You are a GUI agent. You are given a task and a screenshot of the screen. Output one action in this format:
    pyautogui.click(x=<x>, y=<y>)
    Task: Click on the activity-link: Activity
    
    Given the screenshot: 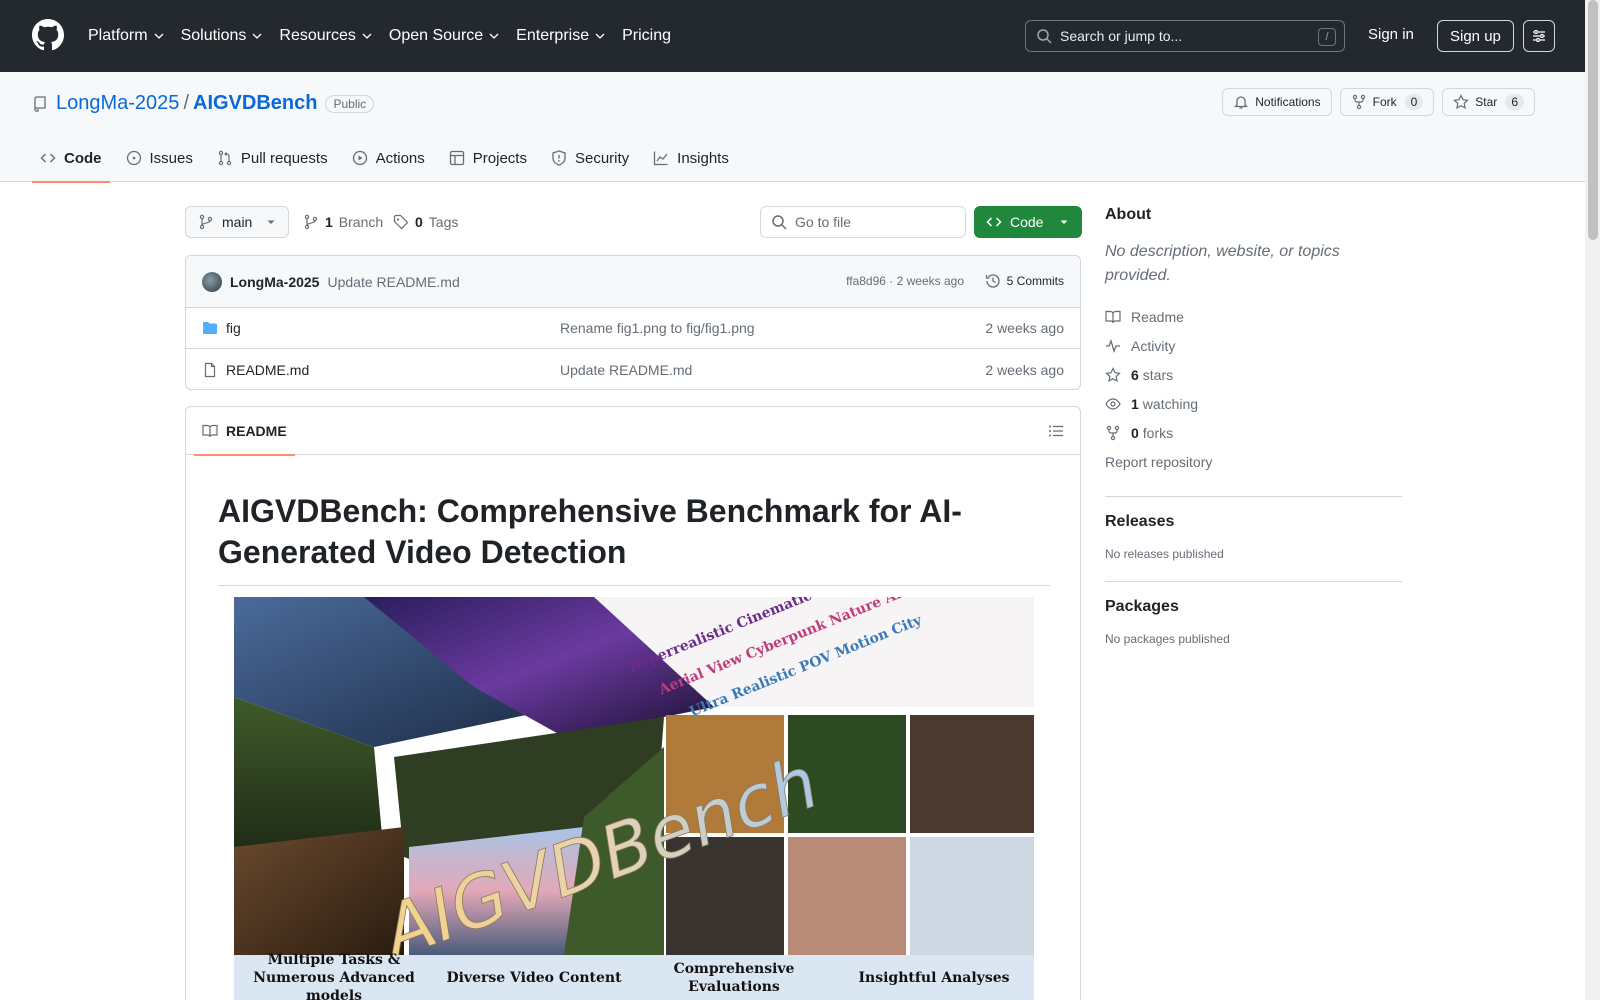 What is the action you would take?
    pyautogui.click(x=1253, y=345)
    